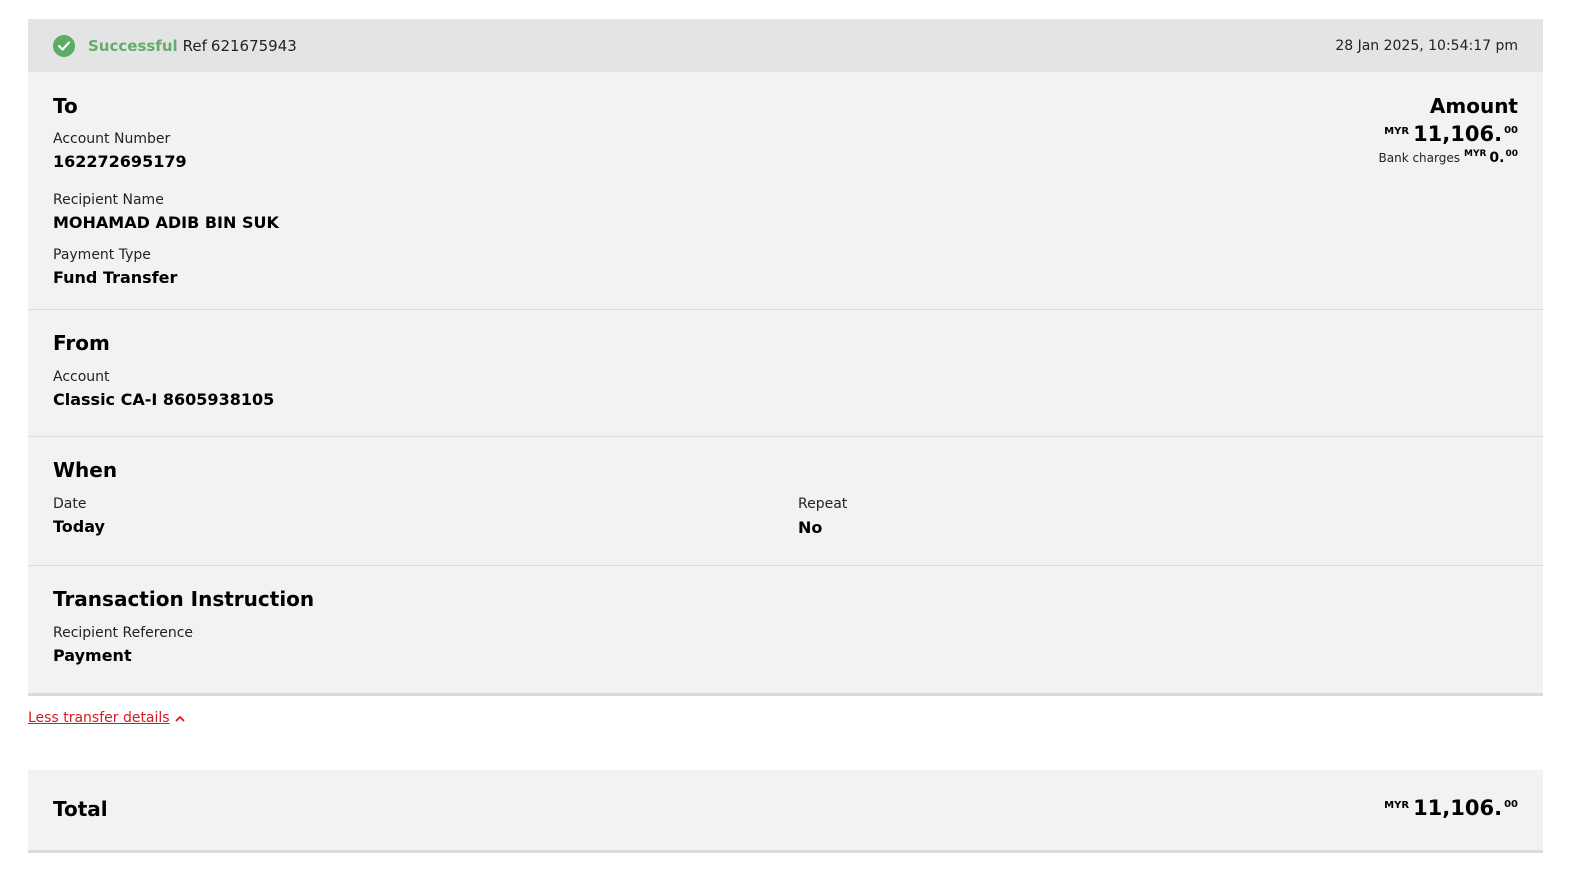 The height and width of the screenshot is (876, 1576). What do you see at coordinates (180, 718) in the screenshot?
I see `chevron-up-icon` at bounding box center [180, 718].